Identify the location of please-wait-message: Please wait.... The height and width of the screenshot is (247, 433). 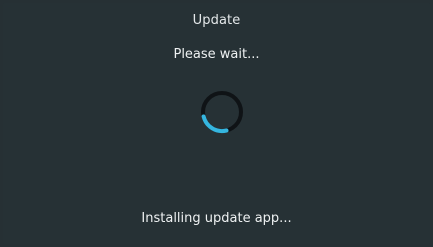
(216, 54).